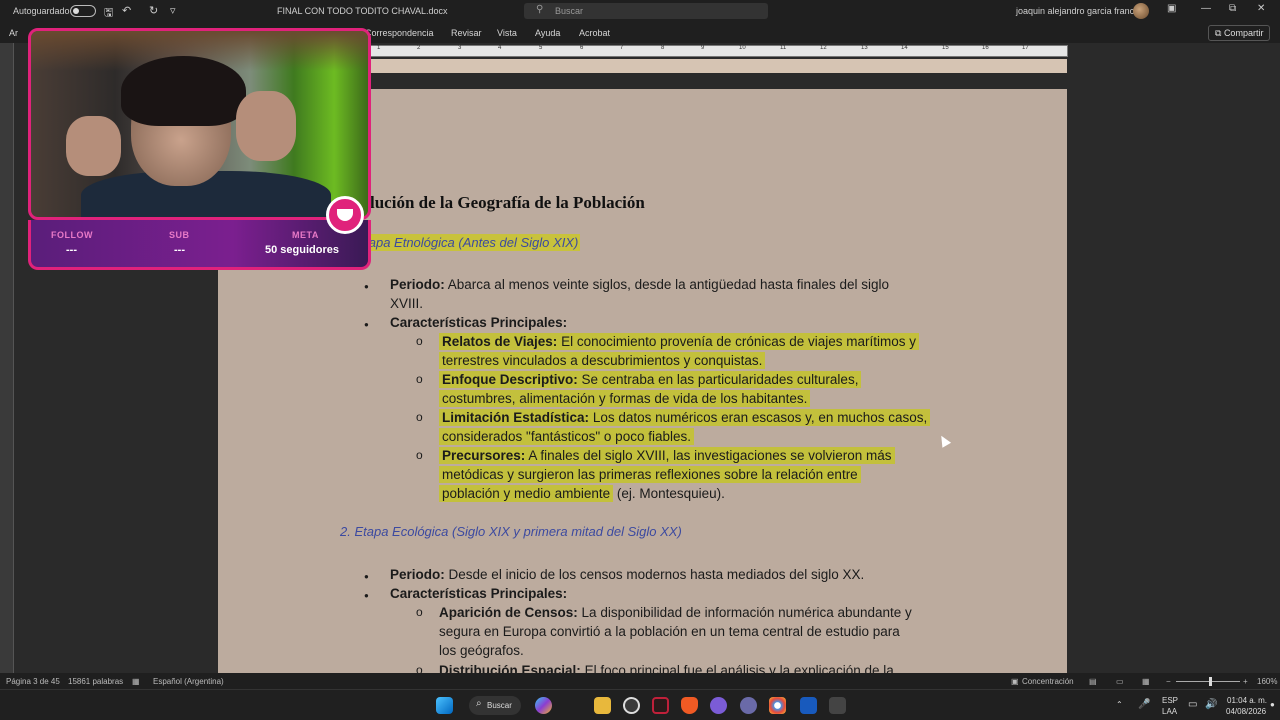  What do you see at coordinates (622, 48) in the screenshot?
I see `ruler-number: 7` at bounding box center [622, 48].